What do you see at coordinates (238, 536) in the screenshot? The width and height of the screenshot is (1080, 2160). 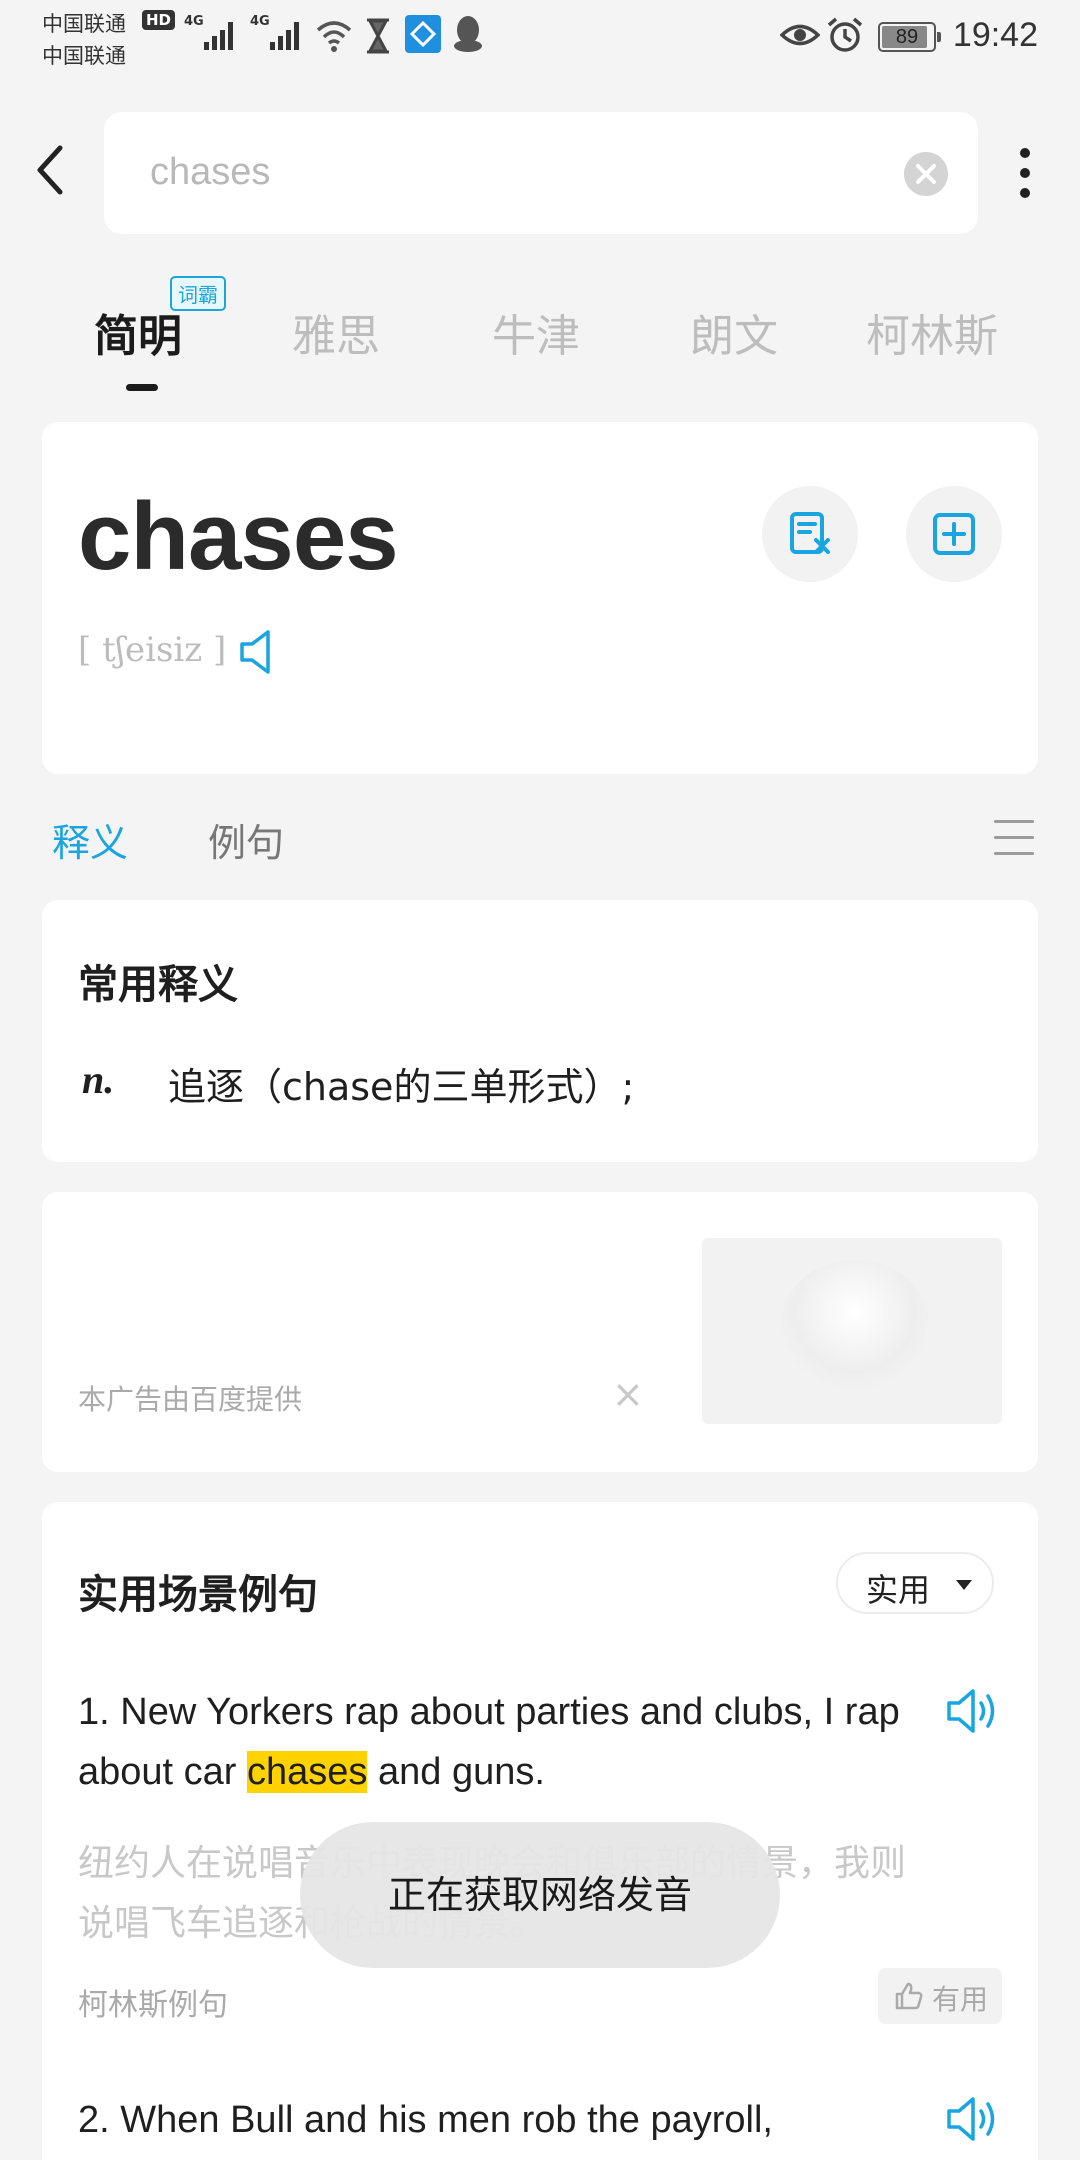 I see `headword: chases` at bounding box center [238, 536].